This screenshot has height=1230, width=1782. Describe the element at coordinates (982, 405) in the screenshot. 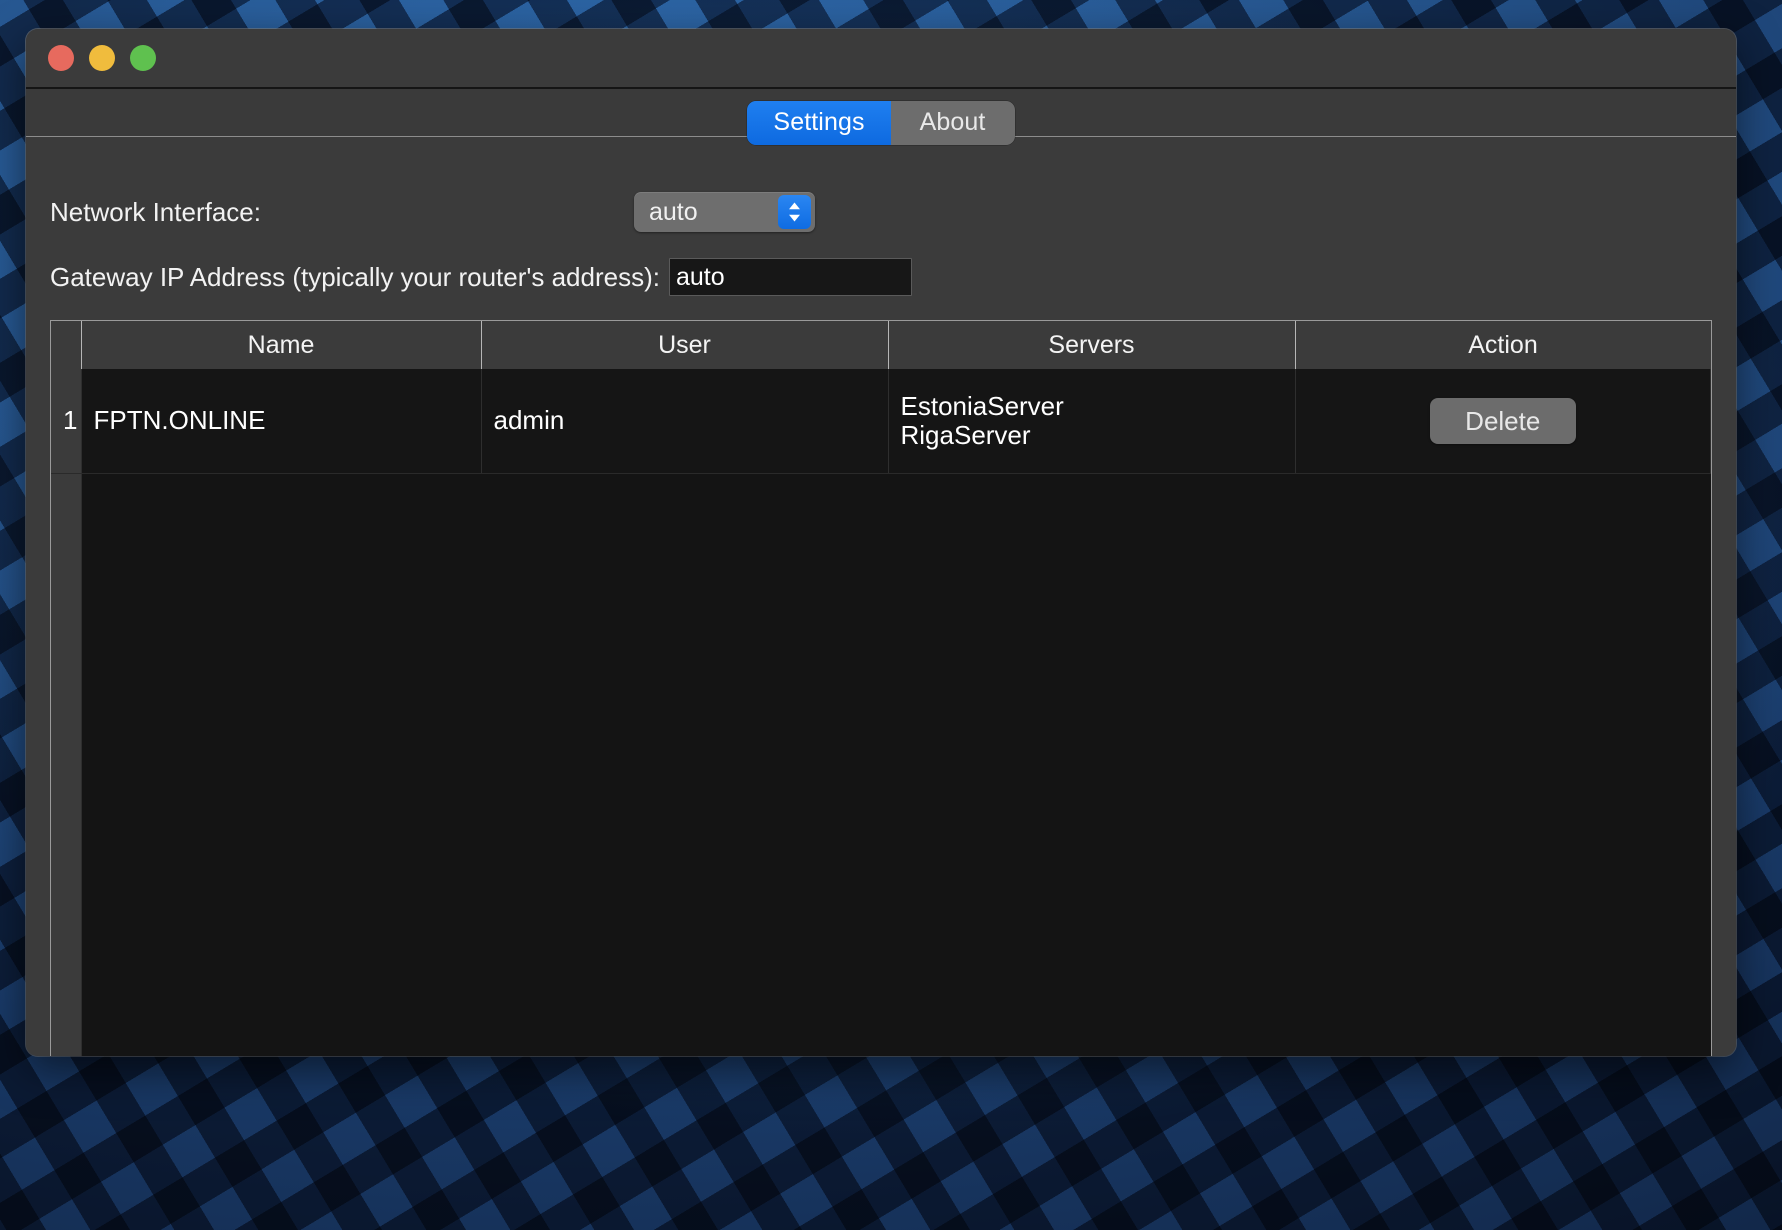

I see `server-name: EstoniaServer` at that location.